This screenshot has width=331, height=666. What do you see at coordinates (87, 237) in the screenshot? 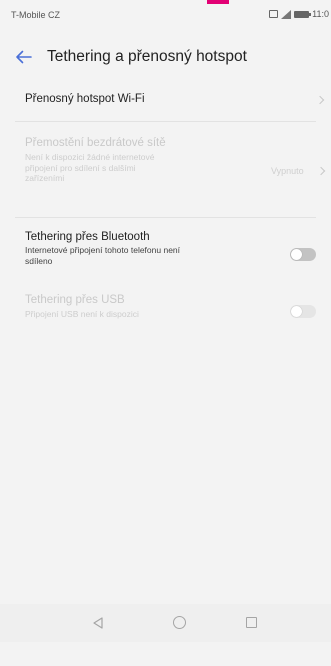
I see `bluetooth-tethering-label: Tethering přes Bluetooth` at bounding box center [87, 237].